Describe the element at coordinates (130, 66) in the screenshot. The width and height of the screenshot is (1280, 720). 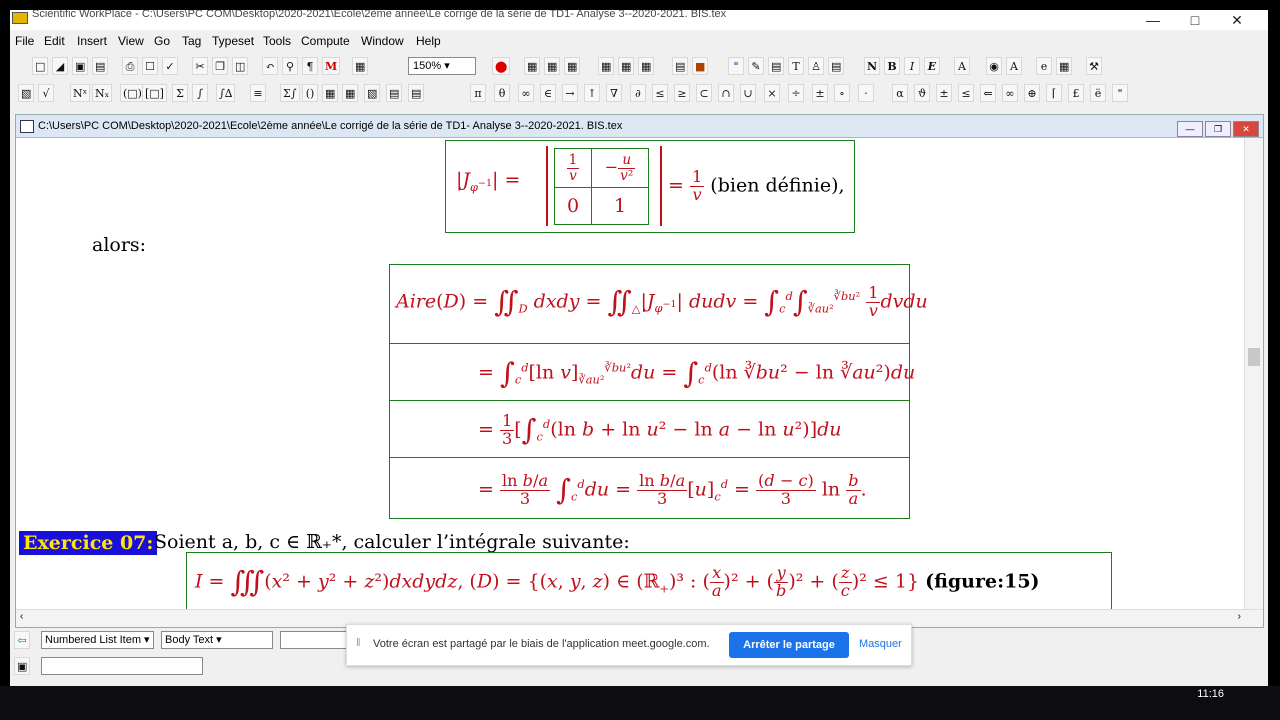
I see `print-icon: ⎙` at that location.